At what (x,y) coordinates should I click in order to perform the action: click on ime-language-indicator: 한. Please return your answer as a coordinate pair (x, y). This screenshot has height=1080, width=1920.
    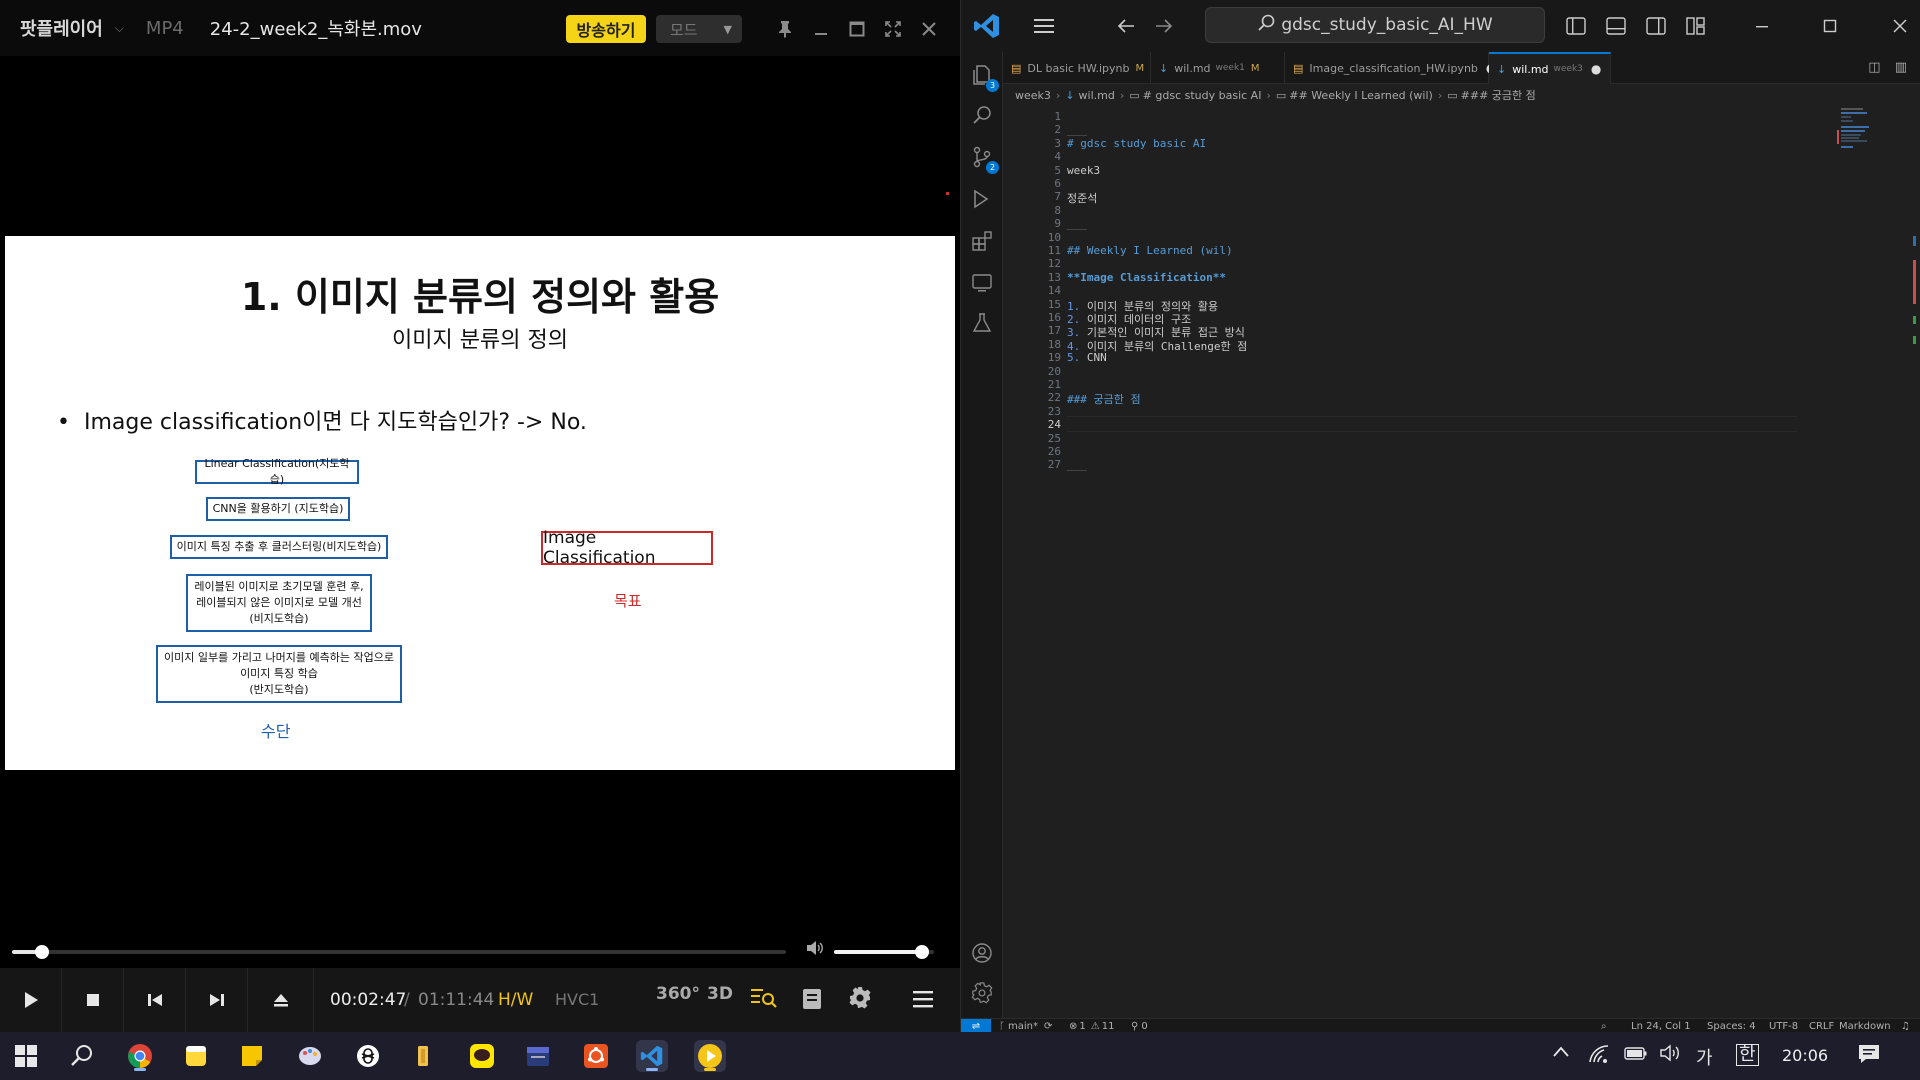
    Looking at the image, I should click on (1747, 1055).